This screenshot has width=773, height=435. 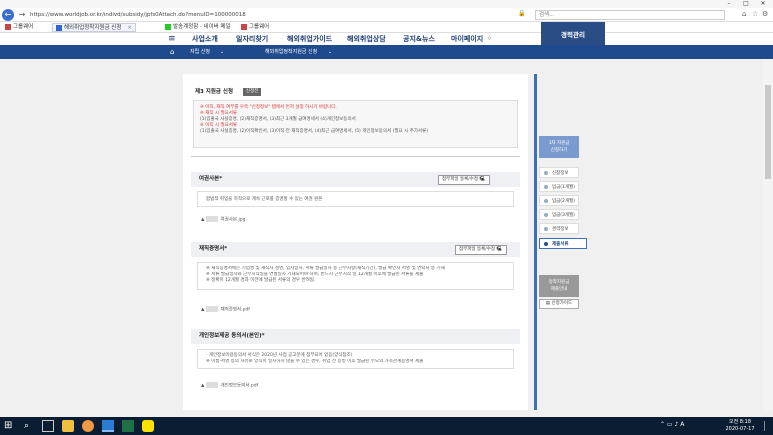 What do you see at coordinates (229, 386) in the screenshot?
I see `file-link-privacy: ▲ 개인정보동의서.pdf` at bounding box center [229, 386].